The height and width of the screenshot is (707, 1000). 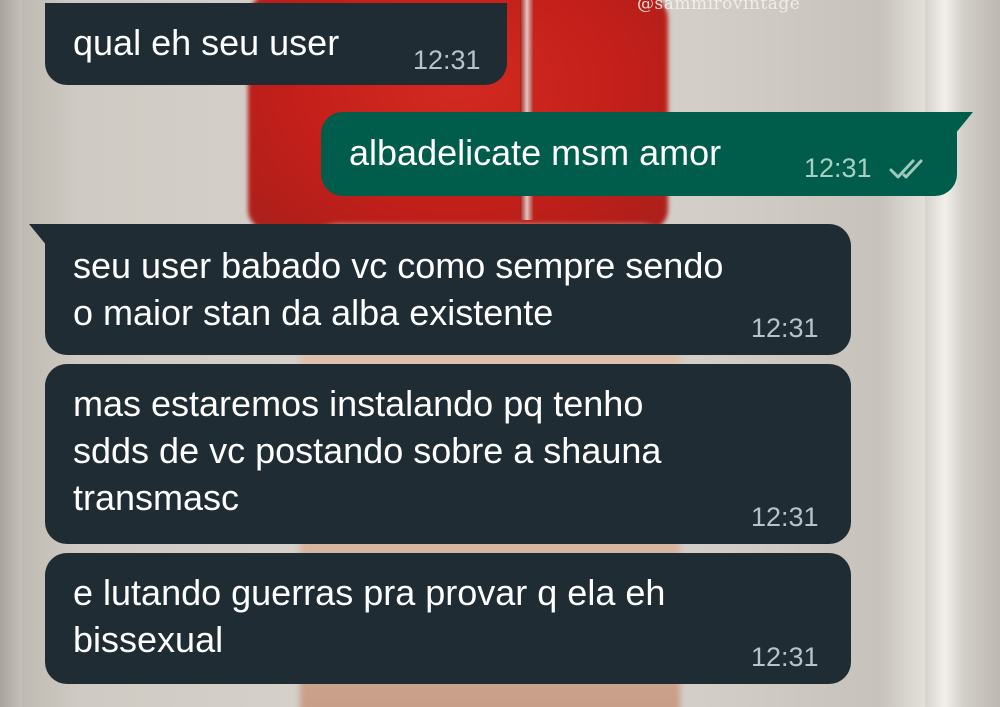 I want to click on message-bubble-outgoing: albadelicate msm amor 12:31, so click(x=647, y=154).